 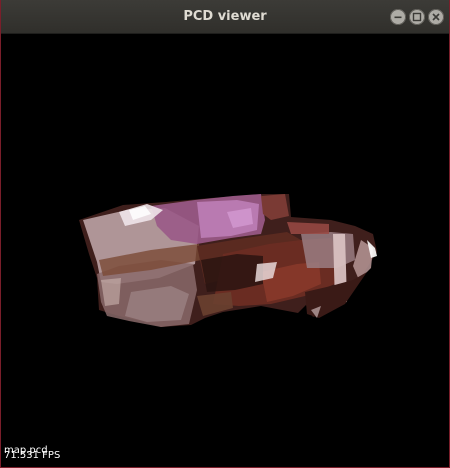 I want to click on maximize-icon, so click(x=417, y=17).